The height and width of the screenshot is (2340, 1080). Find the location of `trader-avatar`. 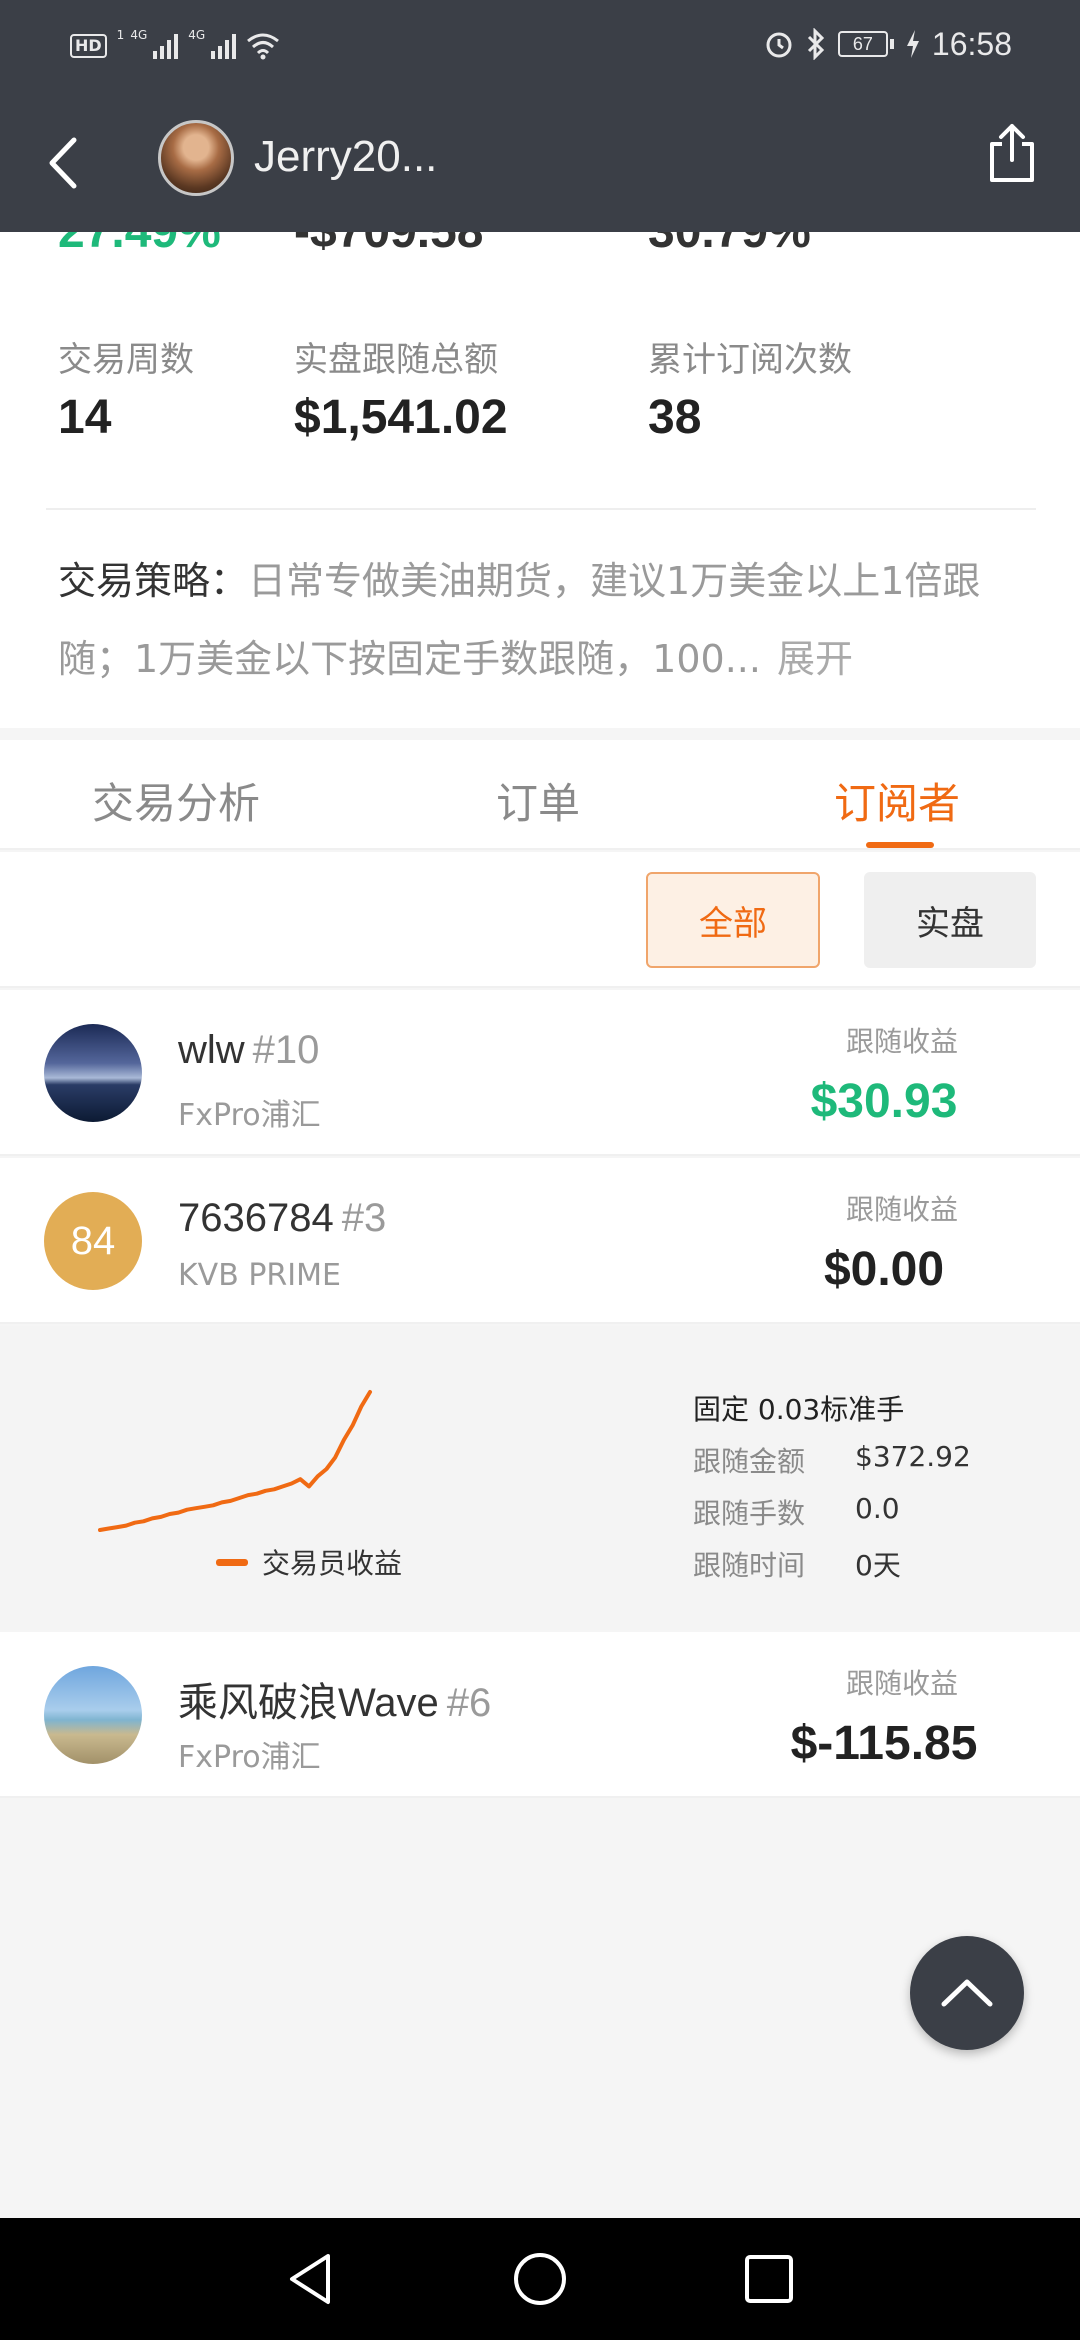

trader-avatar is located at coordinates (196, 158).